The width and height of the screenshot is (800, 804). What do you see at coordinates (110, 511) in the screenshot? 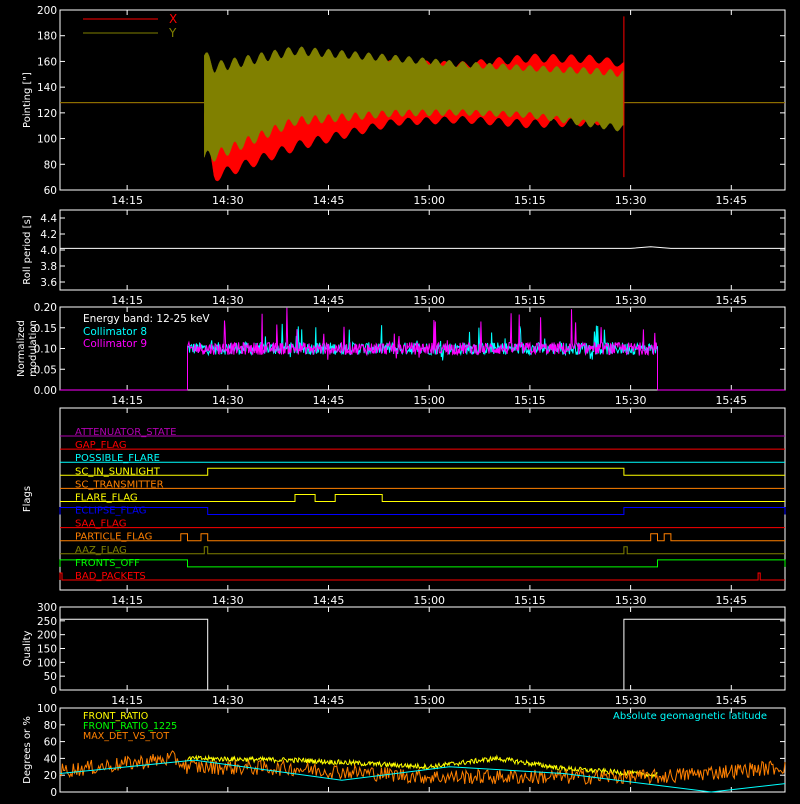
I see `flag-label-eclipse-flag: ECLIPSE_FLAG` at bounding box center [110, 511].